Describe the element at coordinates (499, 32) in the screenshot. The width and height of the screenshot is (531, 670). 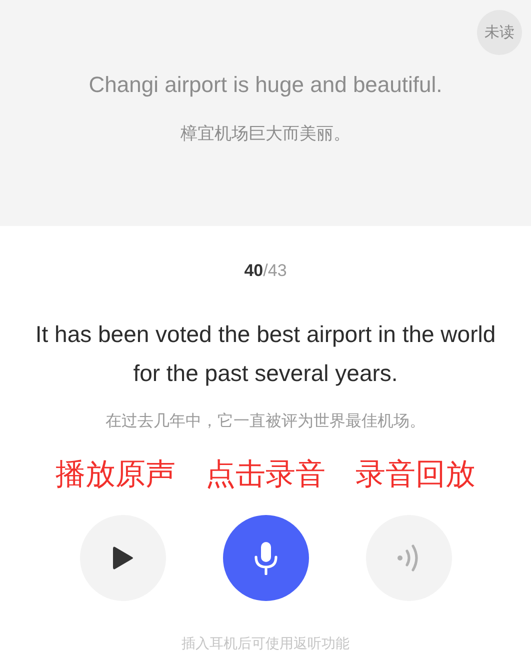
I see `unread-badge: 未读` at that location.